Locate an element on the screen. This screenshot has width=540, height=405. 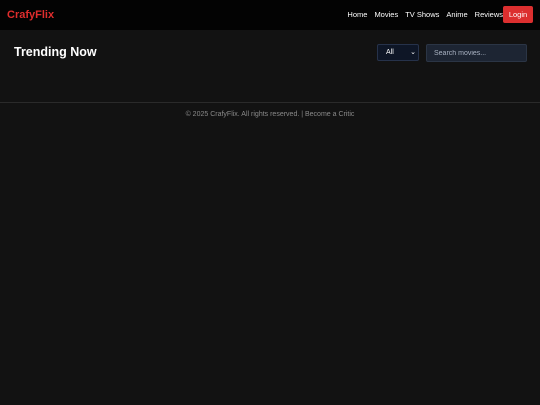
become-critic-link: Become a Critic is located at coordinates (329, 114).